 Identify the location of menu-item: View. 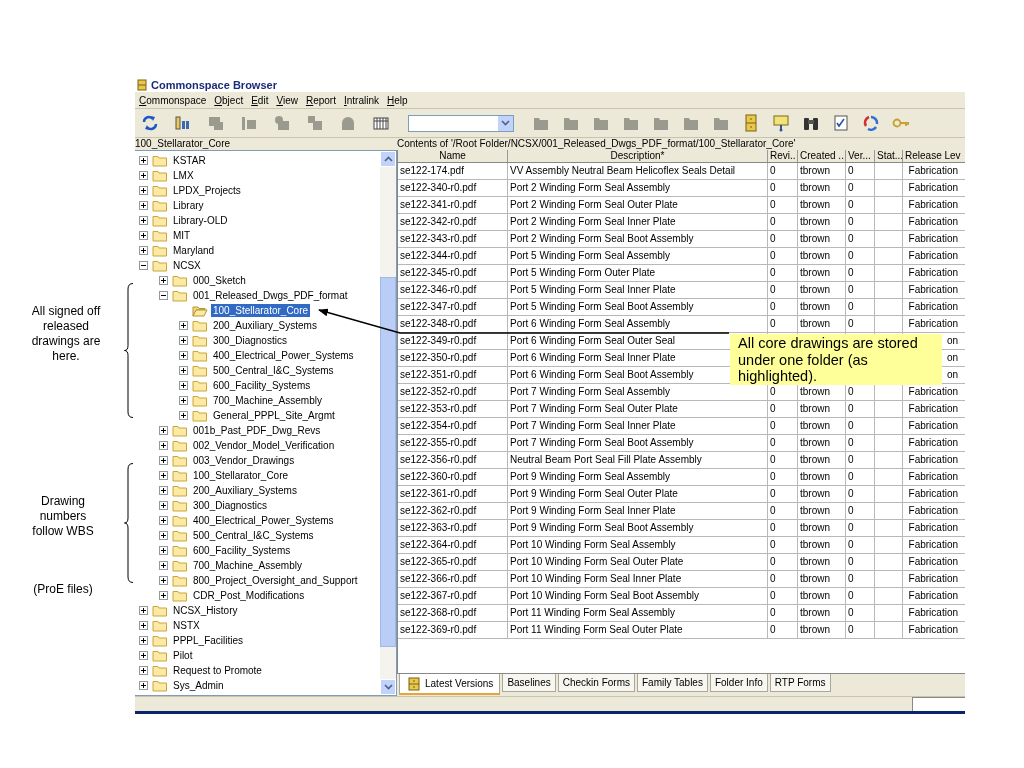
(287, 100).